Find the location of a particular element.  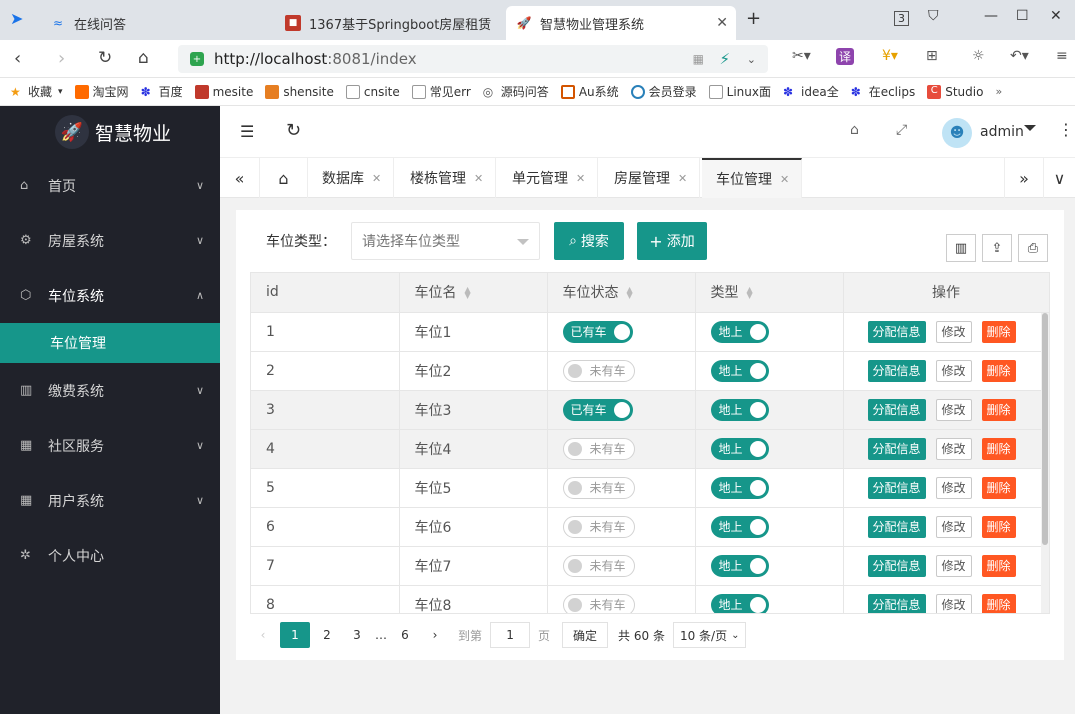

more-bookmarks-icon: » is located at coordinates (998, 91).